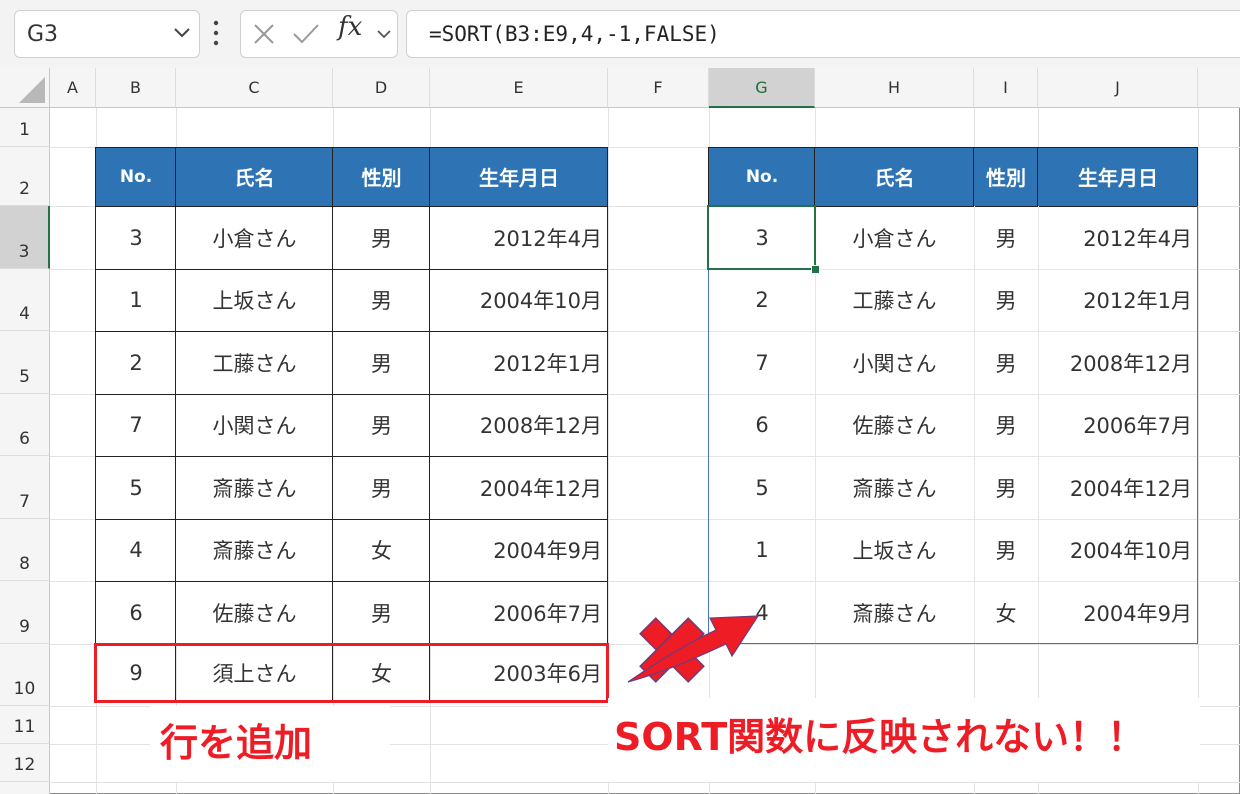 This screenshot has height=794, width=1240. Describe the element at coordinates (25, 237) in the screenshot. I see `row-header-3: 3` at that location.